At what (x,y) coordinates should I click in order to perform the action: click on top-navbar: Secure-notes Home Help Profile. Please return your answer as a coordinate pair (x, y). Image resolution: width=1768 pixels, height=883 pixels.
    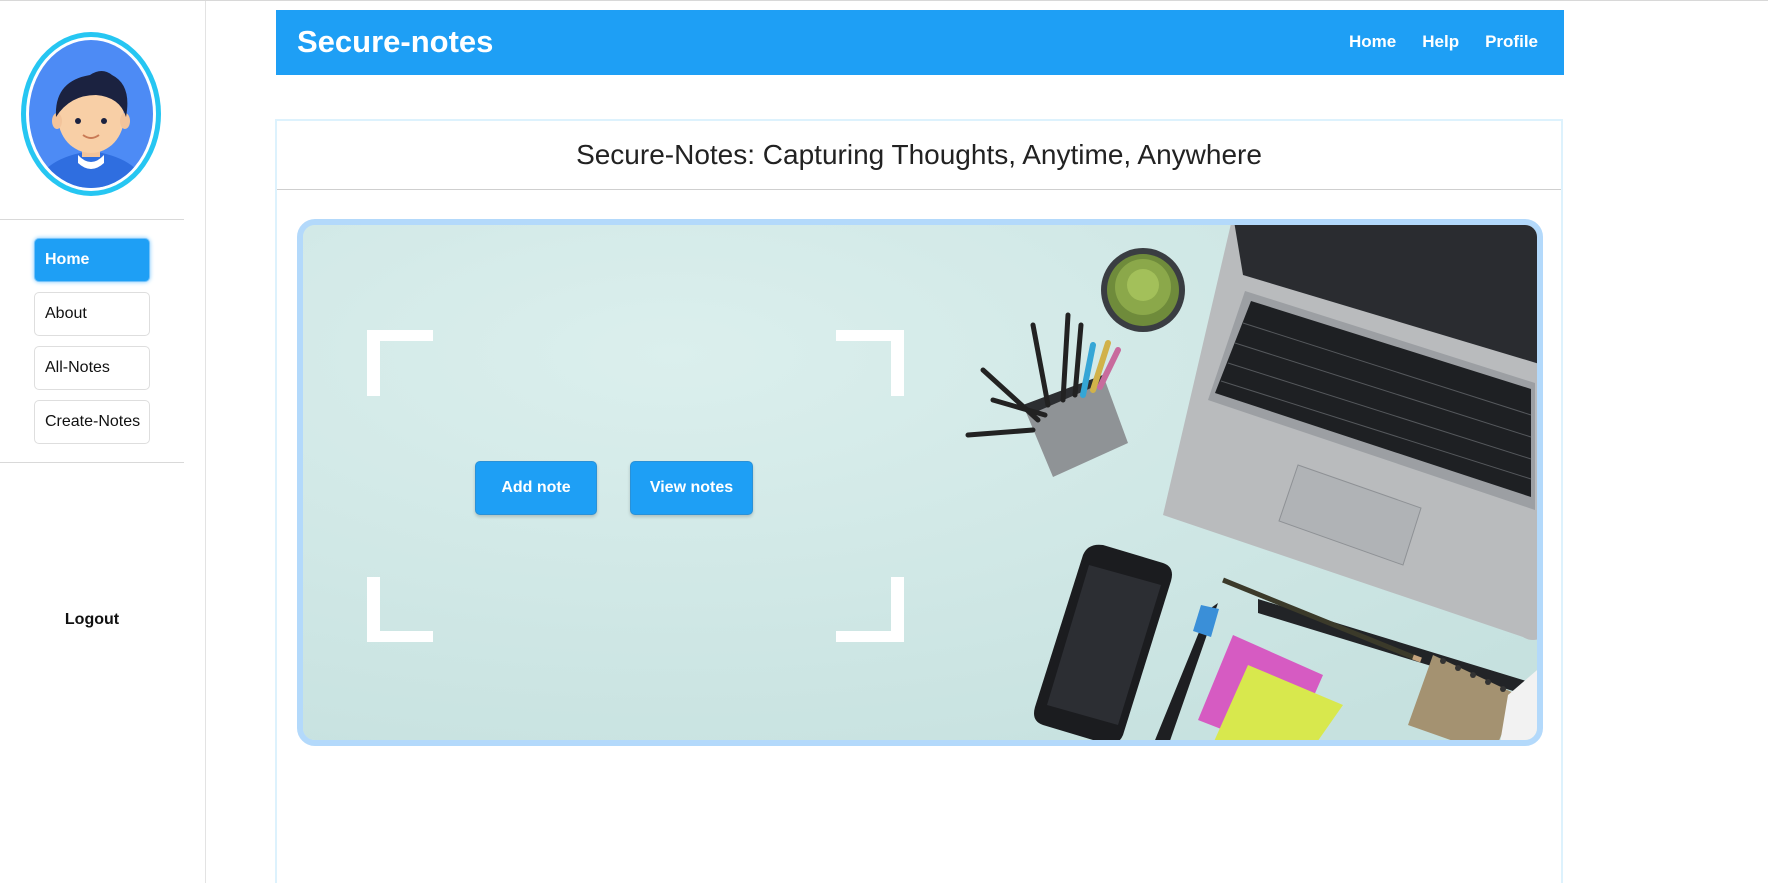
    Looking at the image, I should click on (920, 42).